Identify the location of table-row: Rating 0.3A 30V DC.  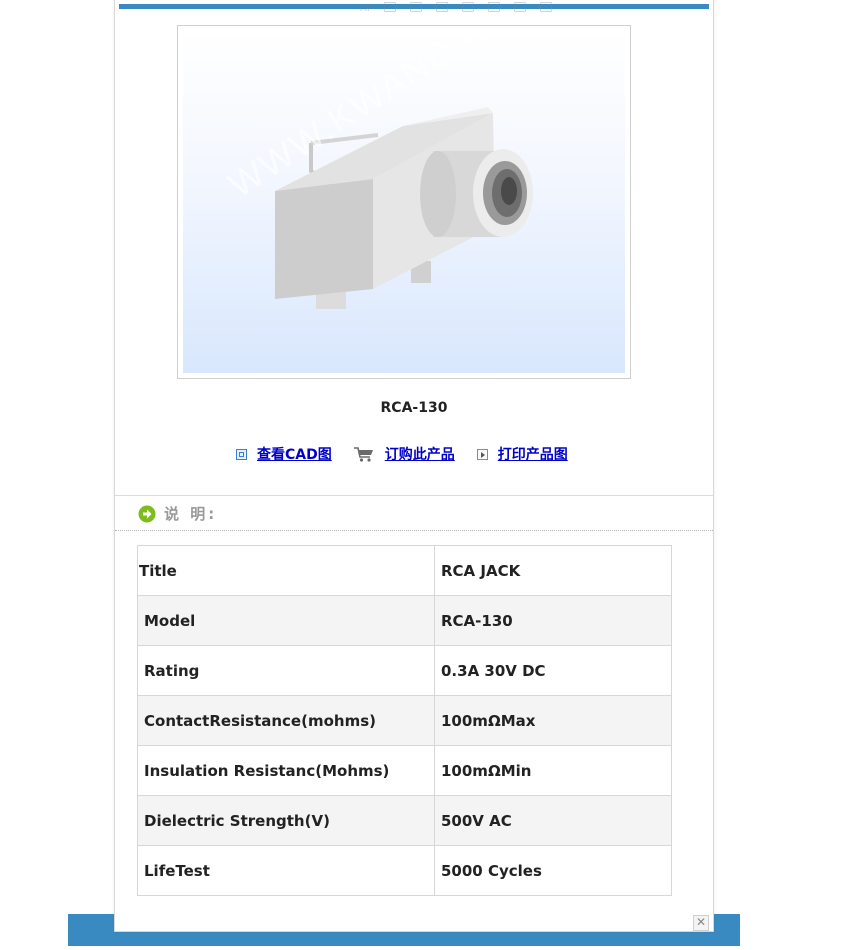
(404, 670).